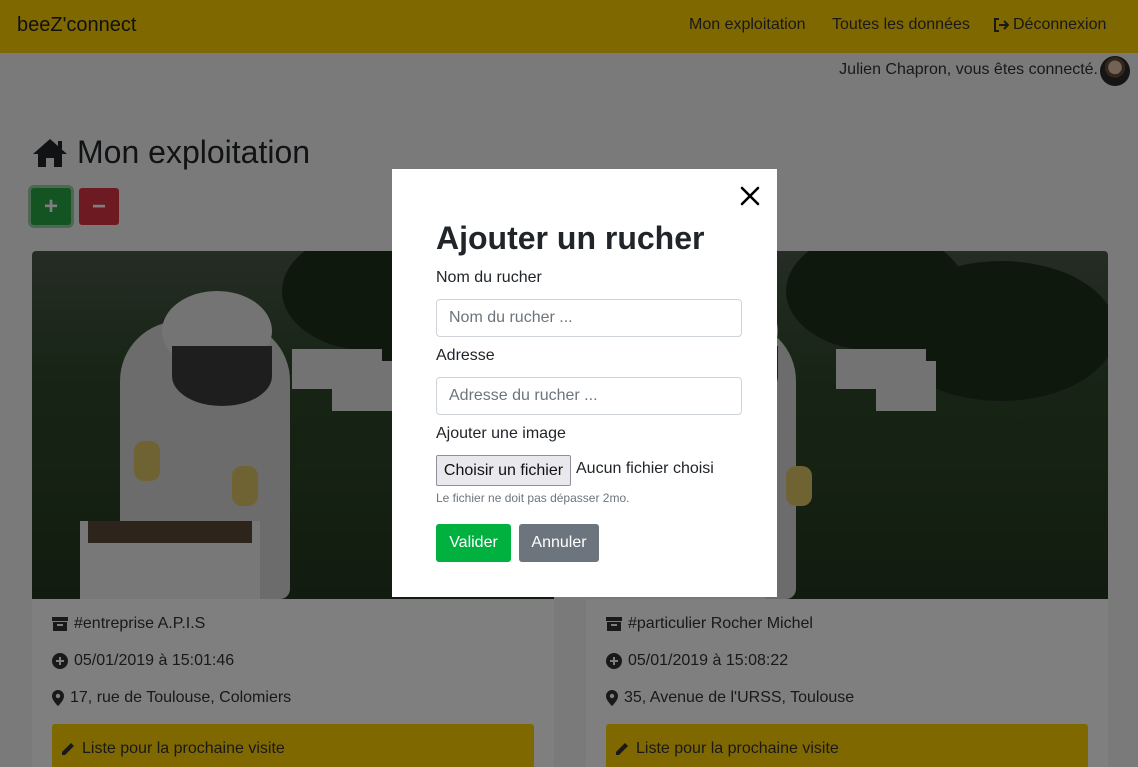  I want to click on file-help-text: Le fichier ne doit pas dépasser 2mo., so click(533, 498).